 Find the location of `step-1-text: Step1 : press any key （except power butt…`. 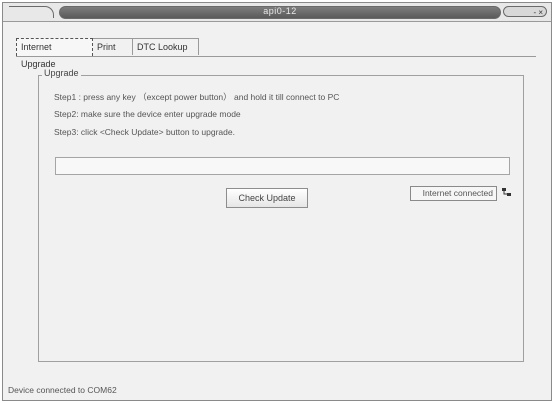

step-1-text: Step1 : press any key （except power butt… is located at coordinates (197, 97).